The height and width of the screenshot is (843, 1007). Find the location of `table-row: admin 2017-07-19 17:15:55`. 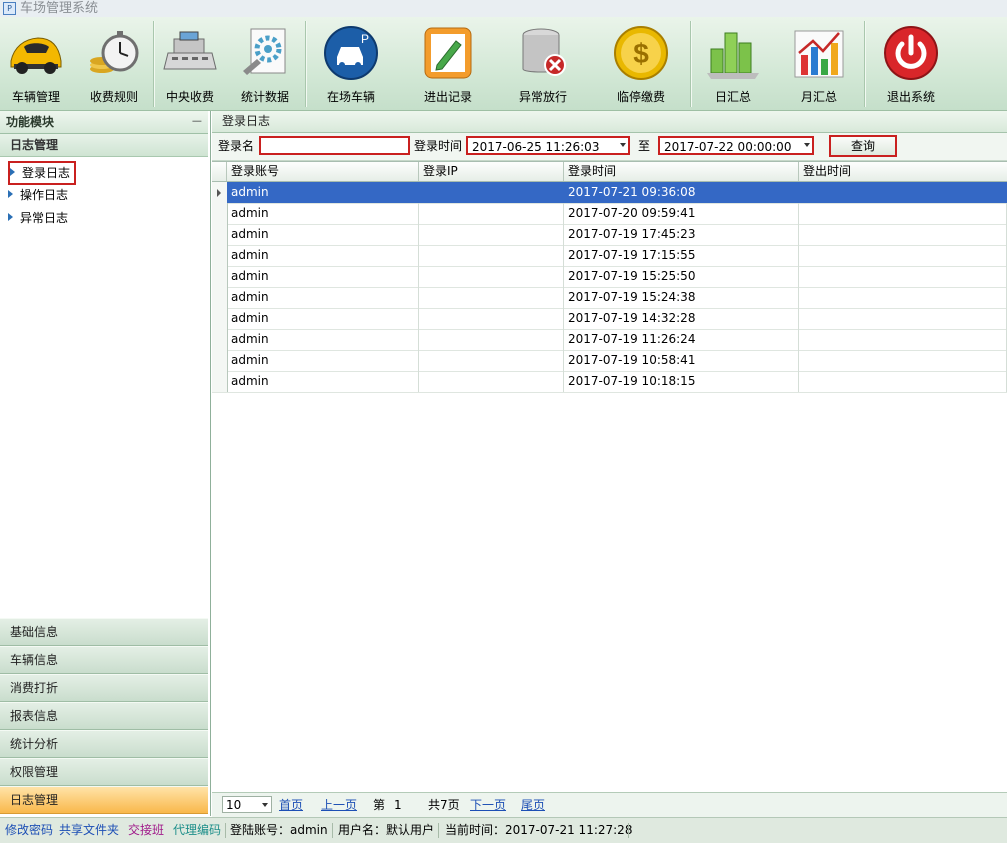

table-row: admin 2017-07-19 17:15:55 is located at coordinates (609, 256).